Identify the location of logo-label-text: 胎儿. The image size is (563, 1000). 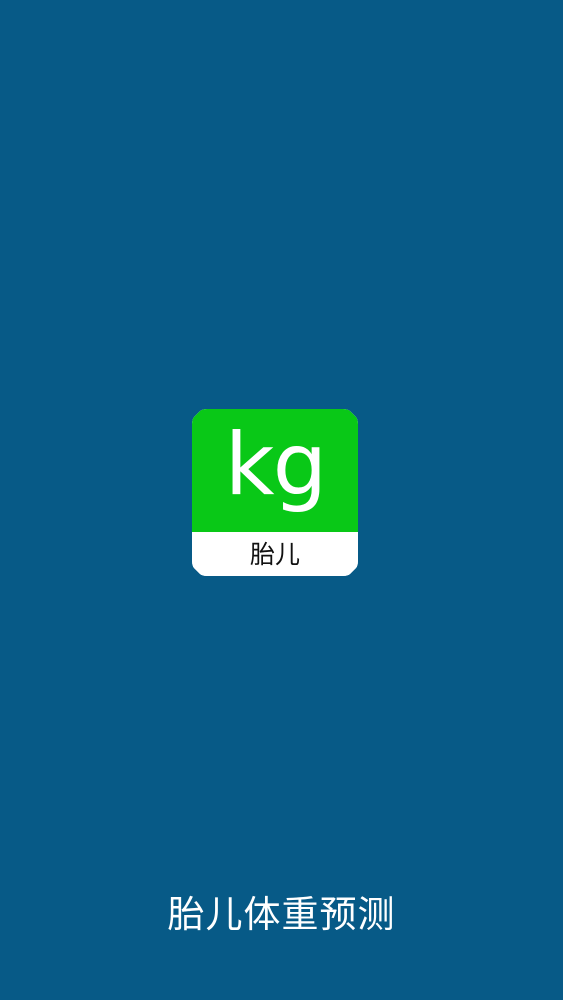
(274, 554).